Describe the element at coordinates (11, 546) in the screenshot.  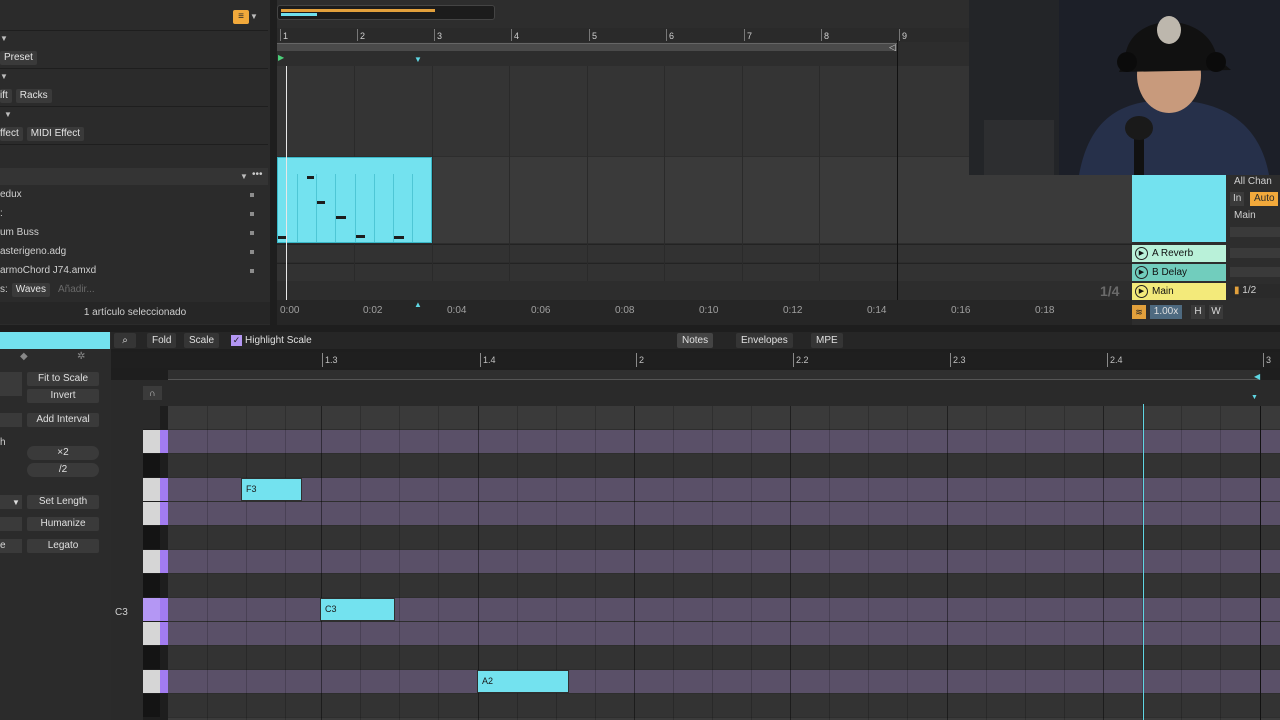
I see `legato-field: e` at that location.